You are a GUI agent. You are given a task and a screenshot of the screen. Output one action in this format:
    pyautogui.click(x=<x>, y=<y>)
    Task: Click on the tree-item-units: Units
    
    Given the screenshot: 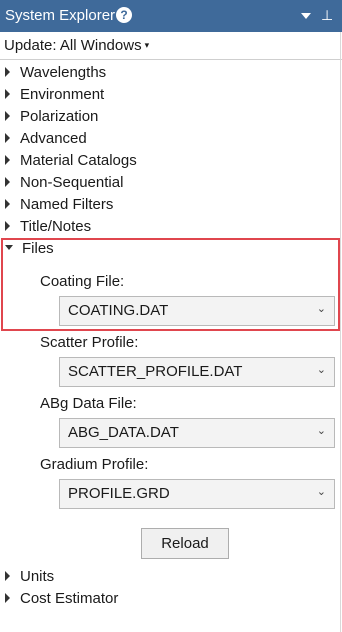 What is the action you would take?
    pyautogui.click(x=29, y=577)
    